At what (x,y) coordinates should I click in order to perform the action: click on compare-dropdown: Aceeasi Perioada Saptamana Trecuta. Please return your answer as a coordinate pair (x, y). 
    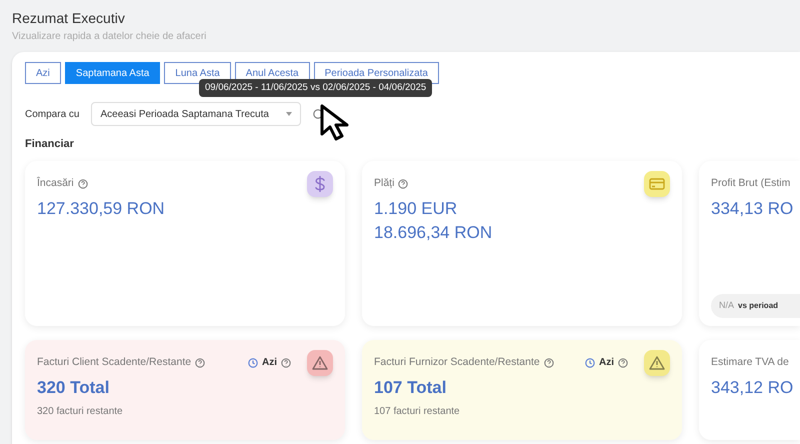
    Looking at the image, I should click on (196, 114).